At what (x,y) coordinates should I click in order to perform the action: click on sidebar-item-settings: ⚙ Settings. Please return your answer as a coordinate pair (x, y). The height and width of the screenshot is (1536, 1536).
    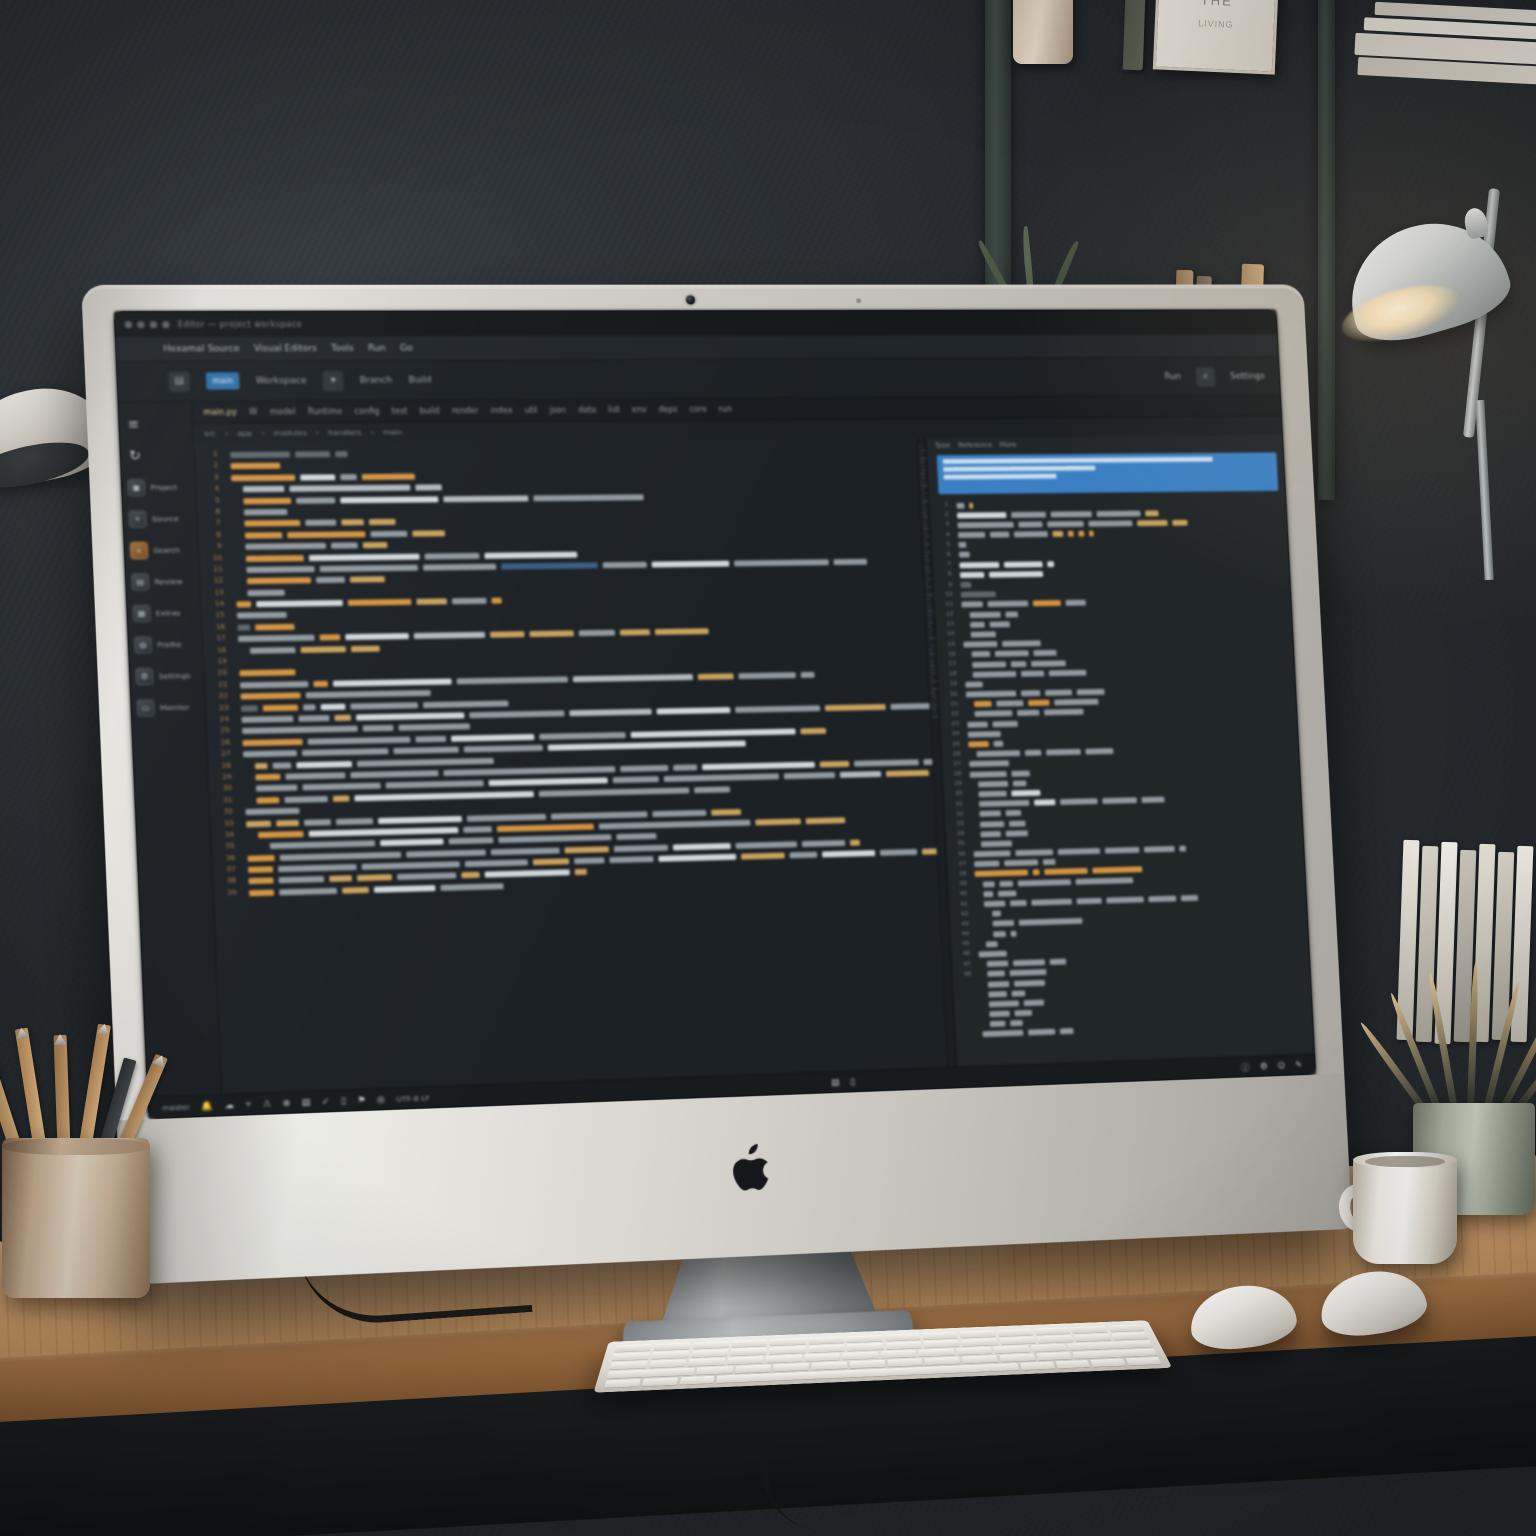
    Looking at the image, I should click on (166, 676).